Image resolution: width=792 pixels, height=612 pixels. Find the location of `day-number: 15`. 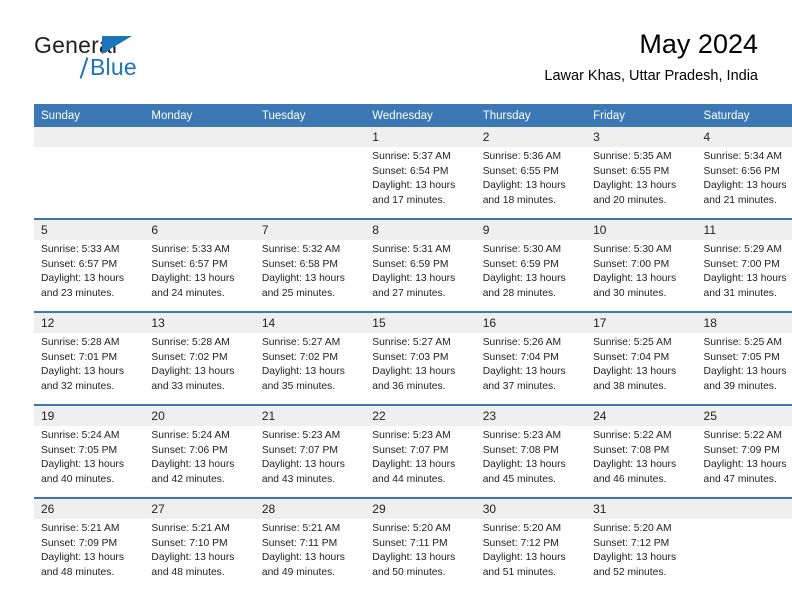

day-number: 15 is located at coordinates (420, 322).